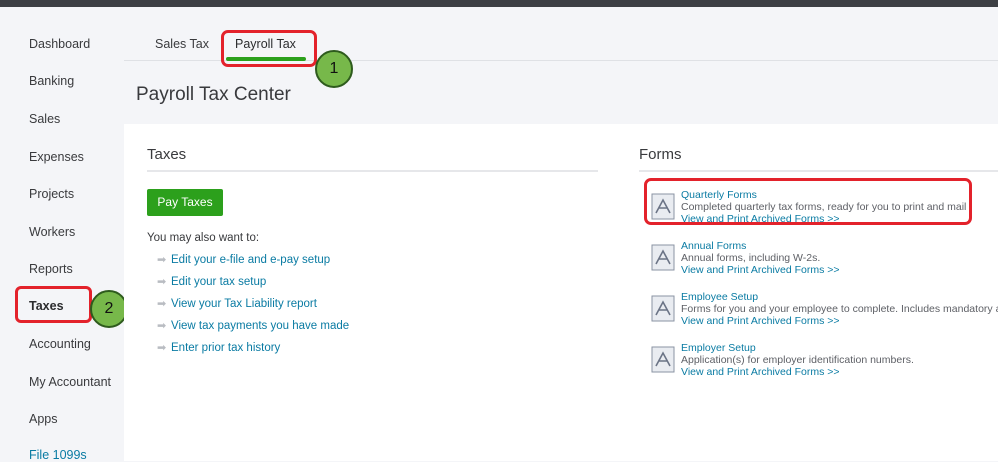  Describe the element at coordinates (839, 246) in the screenshot. I see `form-title-link: Annual Forms` at that location.